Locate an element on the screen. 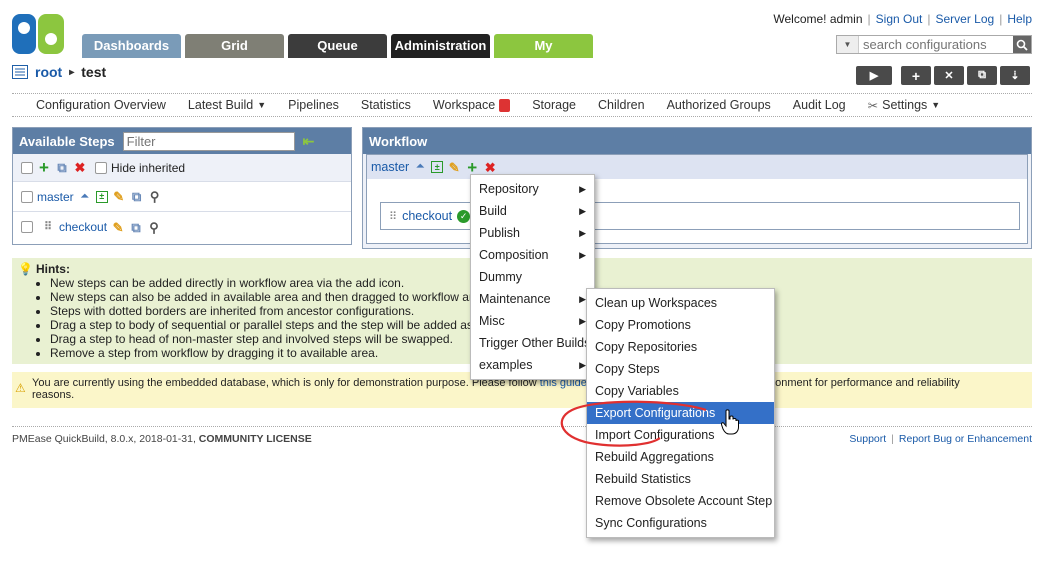 The image size is (1044, 570). hand-cursor-icon is located at coordinates (730, 422).